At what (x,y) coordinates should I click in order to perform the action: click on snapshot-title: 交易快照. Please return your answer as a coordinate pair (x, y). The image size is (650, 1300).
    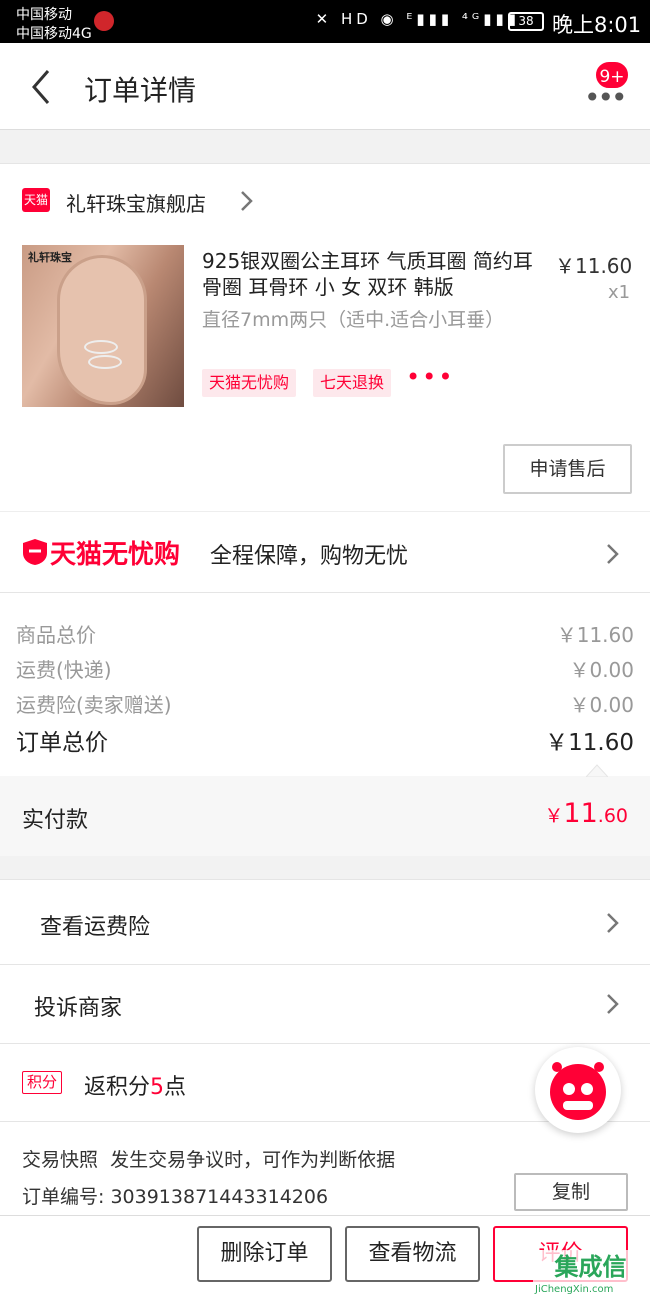
    Looking at the image, I should click on (60, 1160).